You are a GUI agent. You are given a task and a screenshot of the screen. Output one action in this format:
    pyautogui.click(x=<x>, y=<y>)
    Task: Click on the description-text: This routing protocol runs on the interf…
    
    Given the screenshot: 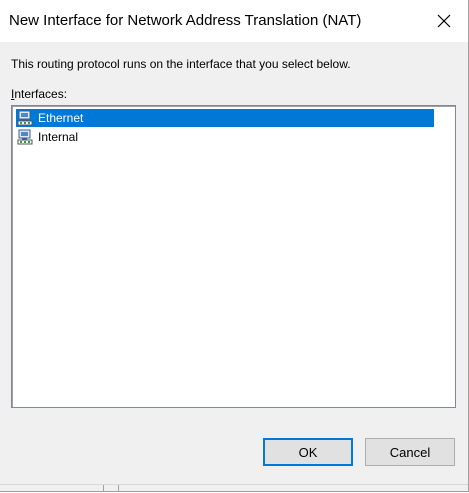 What is the action you would take?
    pyautogui.click(x=181, y=64)
    